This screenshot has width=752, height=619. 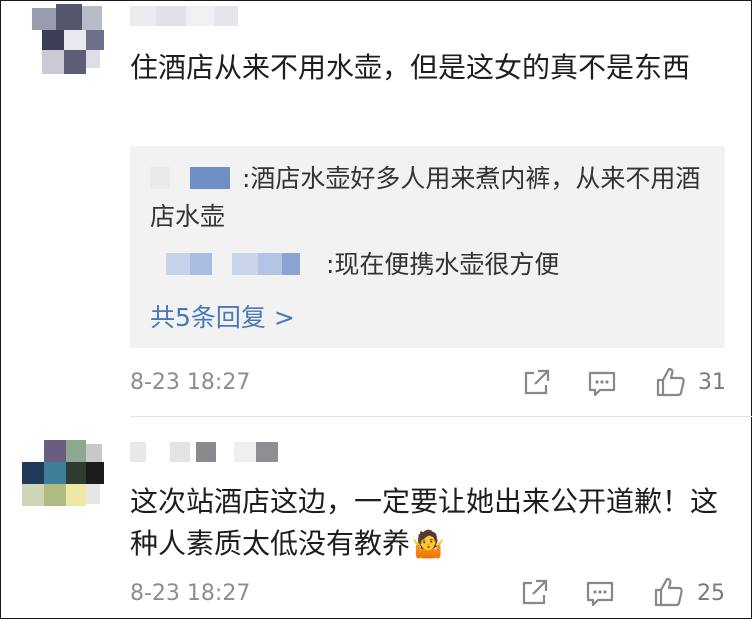 What do you see at coordinates (443, 264) in the screenshot?
I see `reply-text: :现在便携水壶很方便` at bounding box center [443, 264].